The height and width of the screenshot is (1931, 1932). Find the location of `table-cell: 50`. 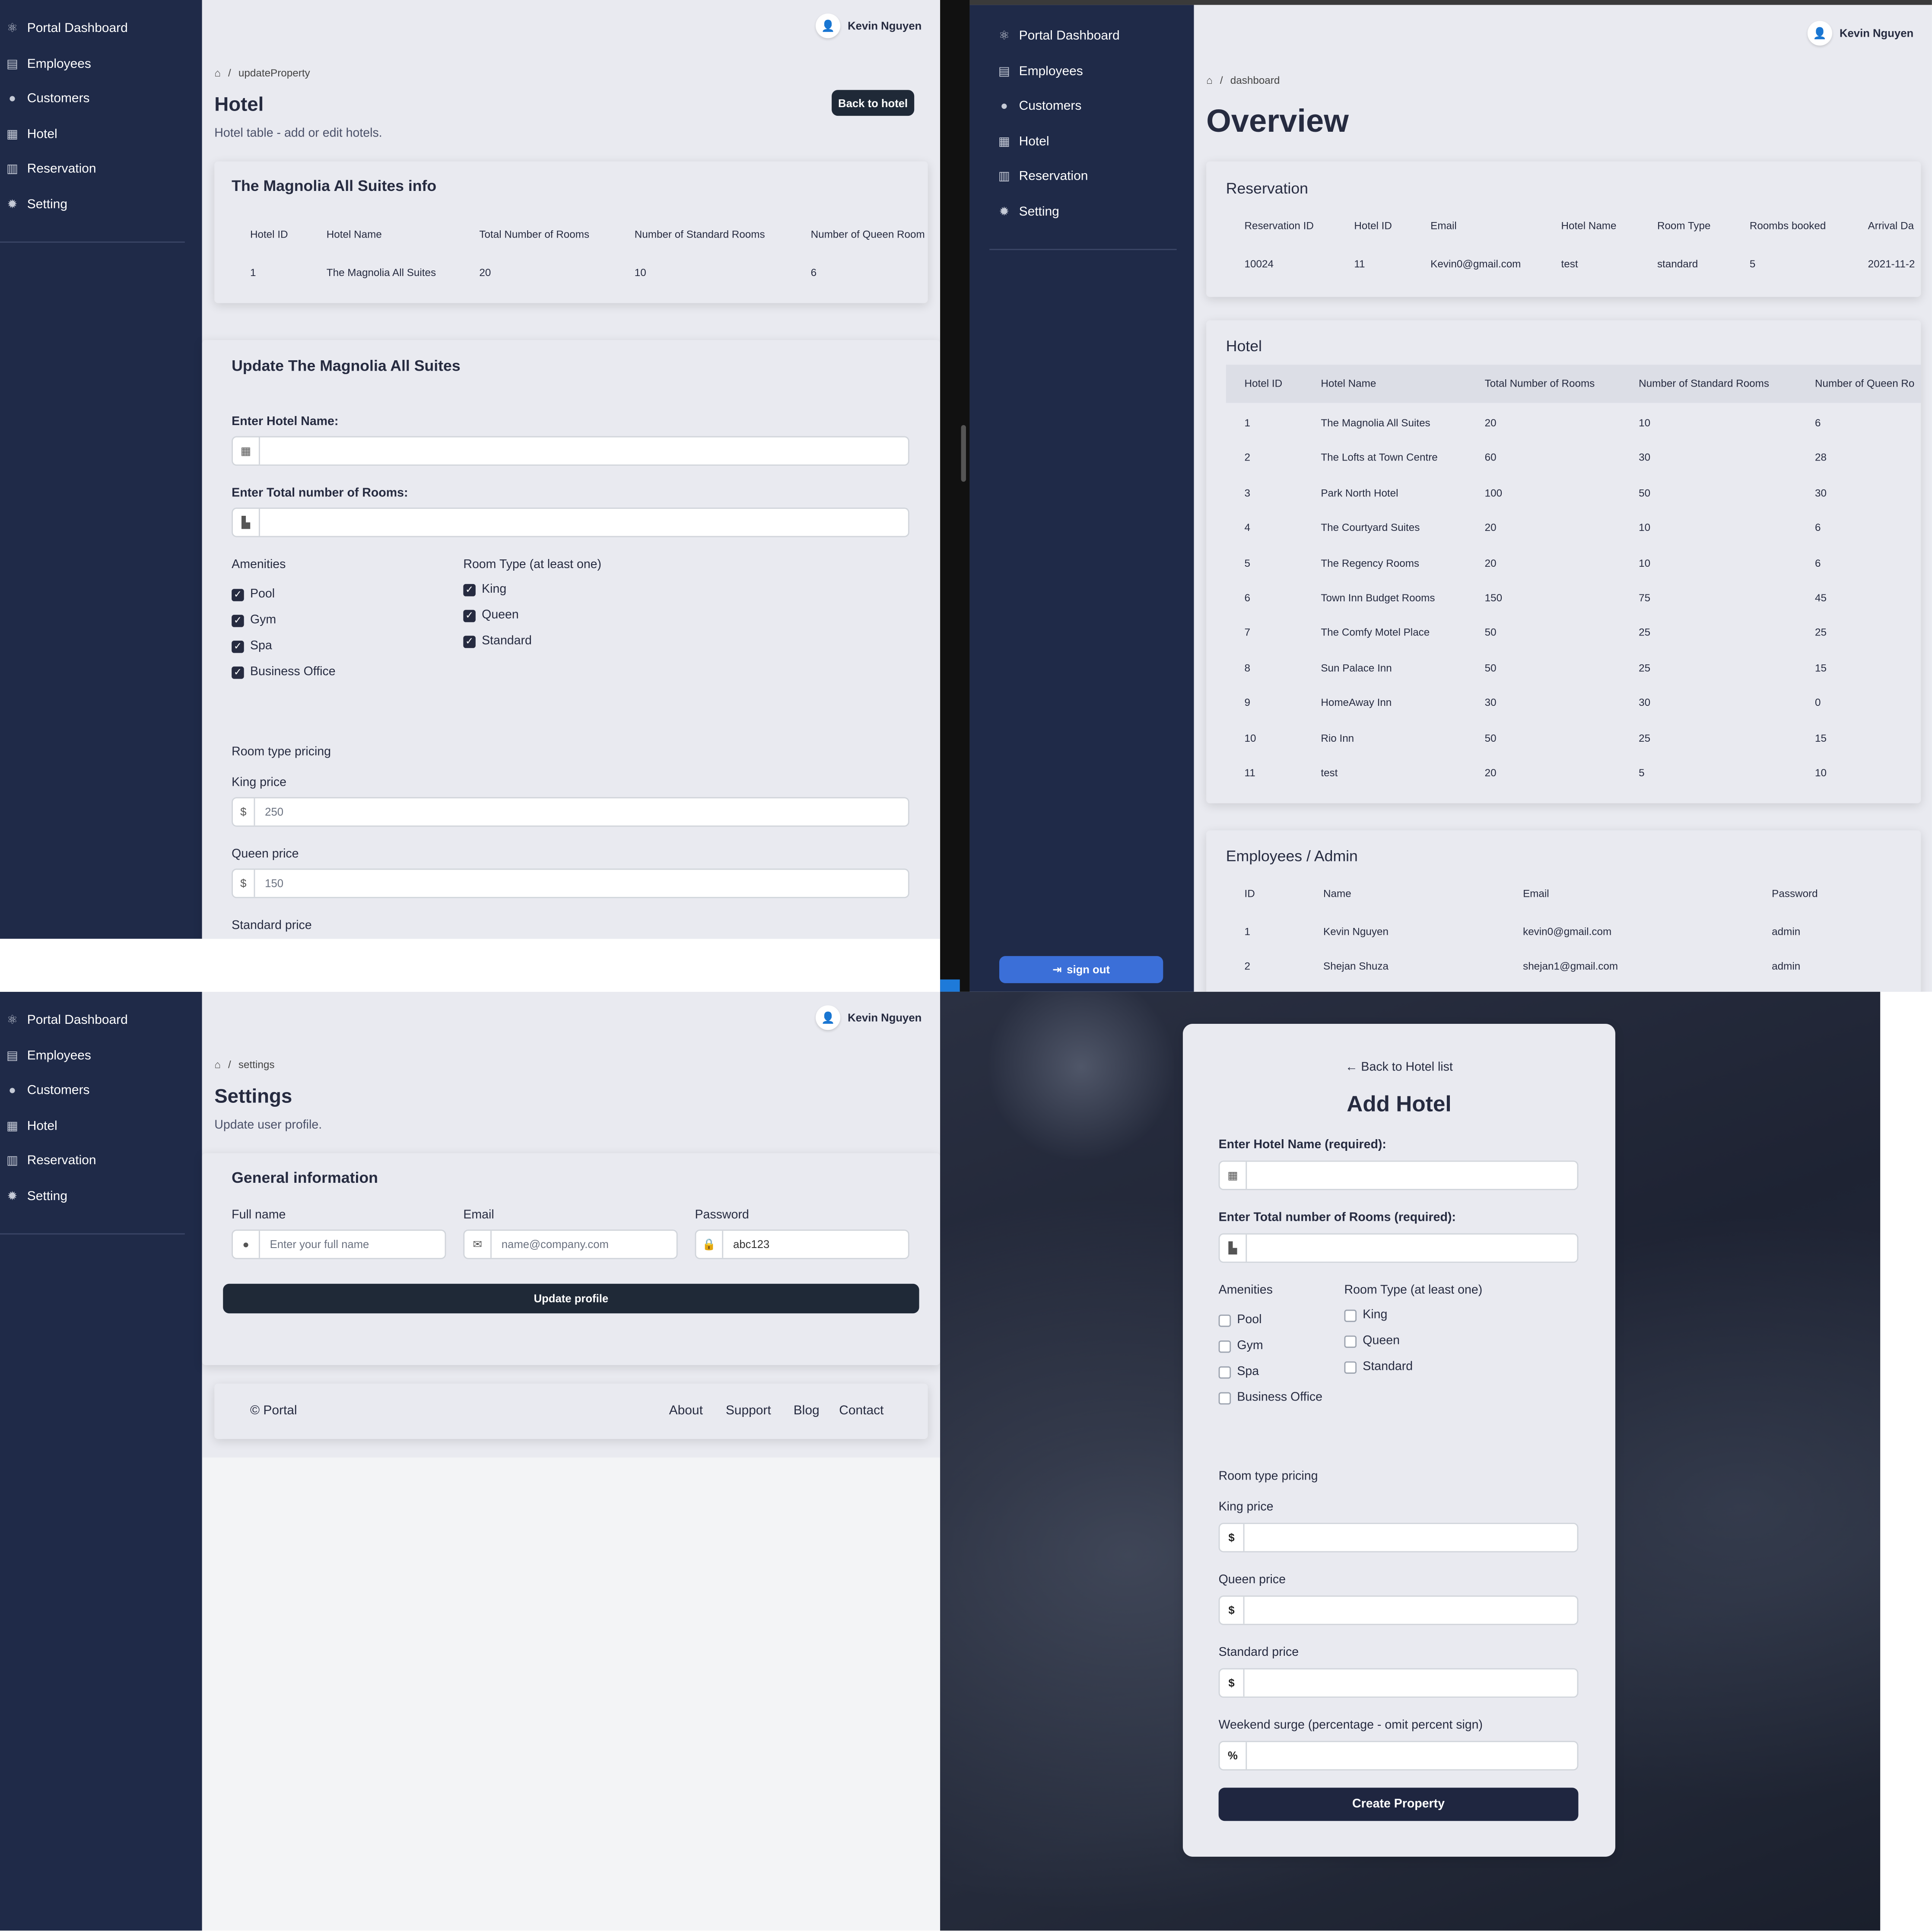

table-cell: 50 is located at coordinates (1490, 737).